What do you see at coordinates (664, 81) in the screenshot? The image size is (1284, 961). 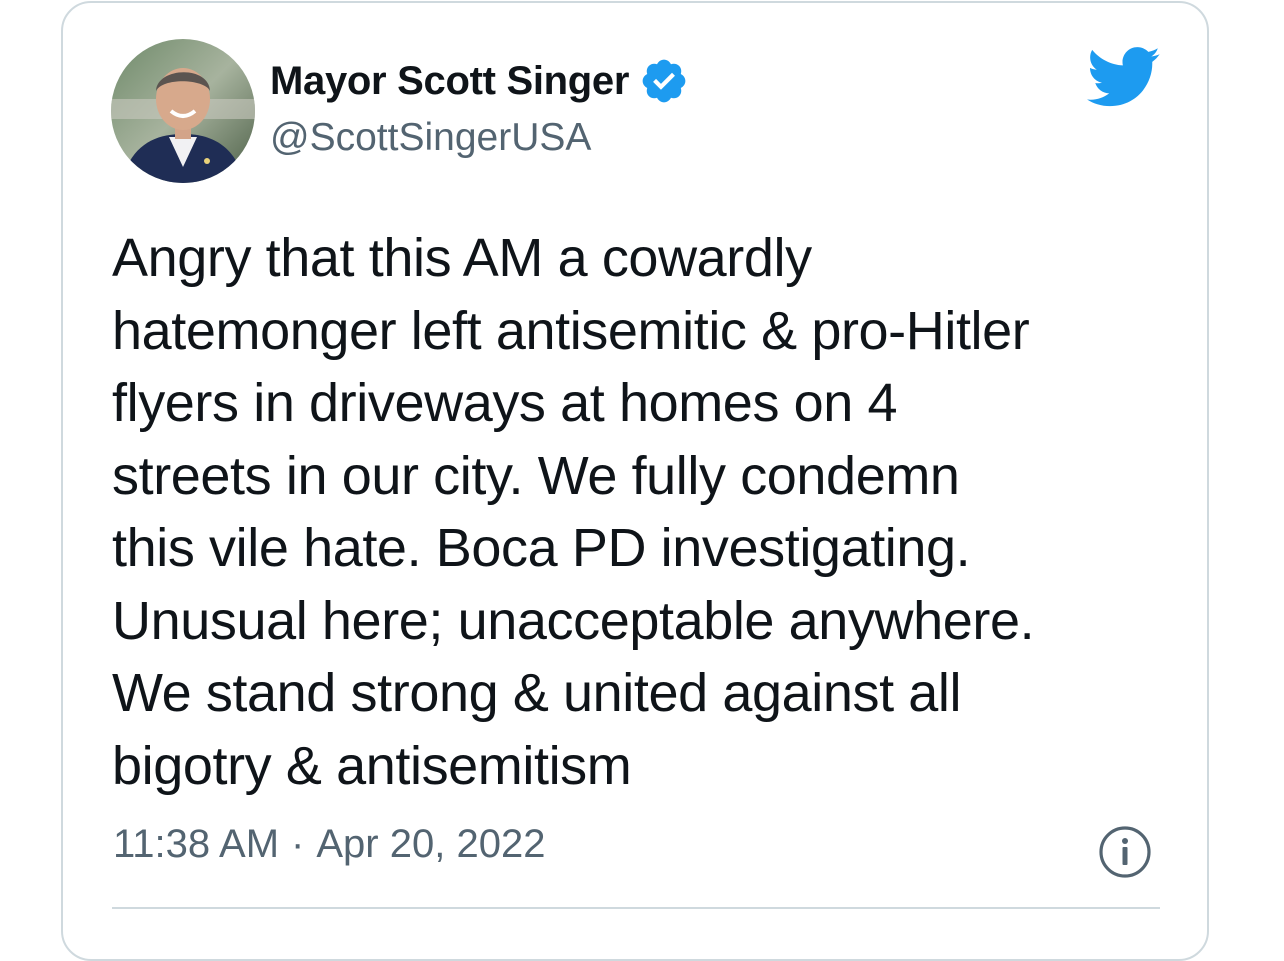 I see `verified-badge-icon` at bounding box center [664, 81].